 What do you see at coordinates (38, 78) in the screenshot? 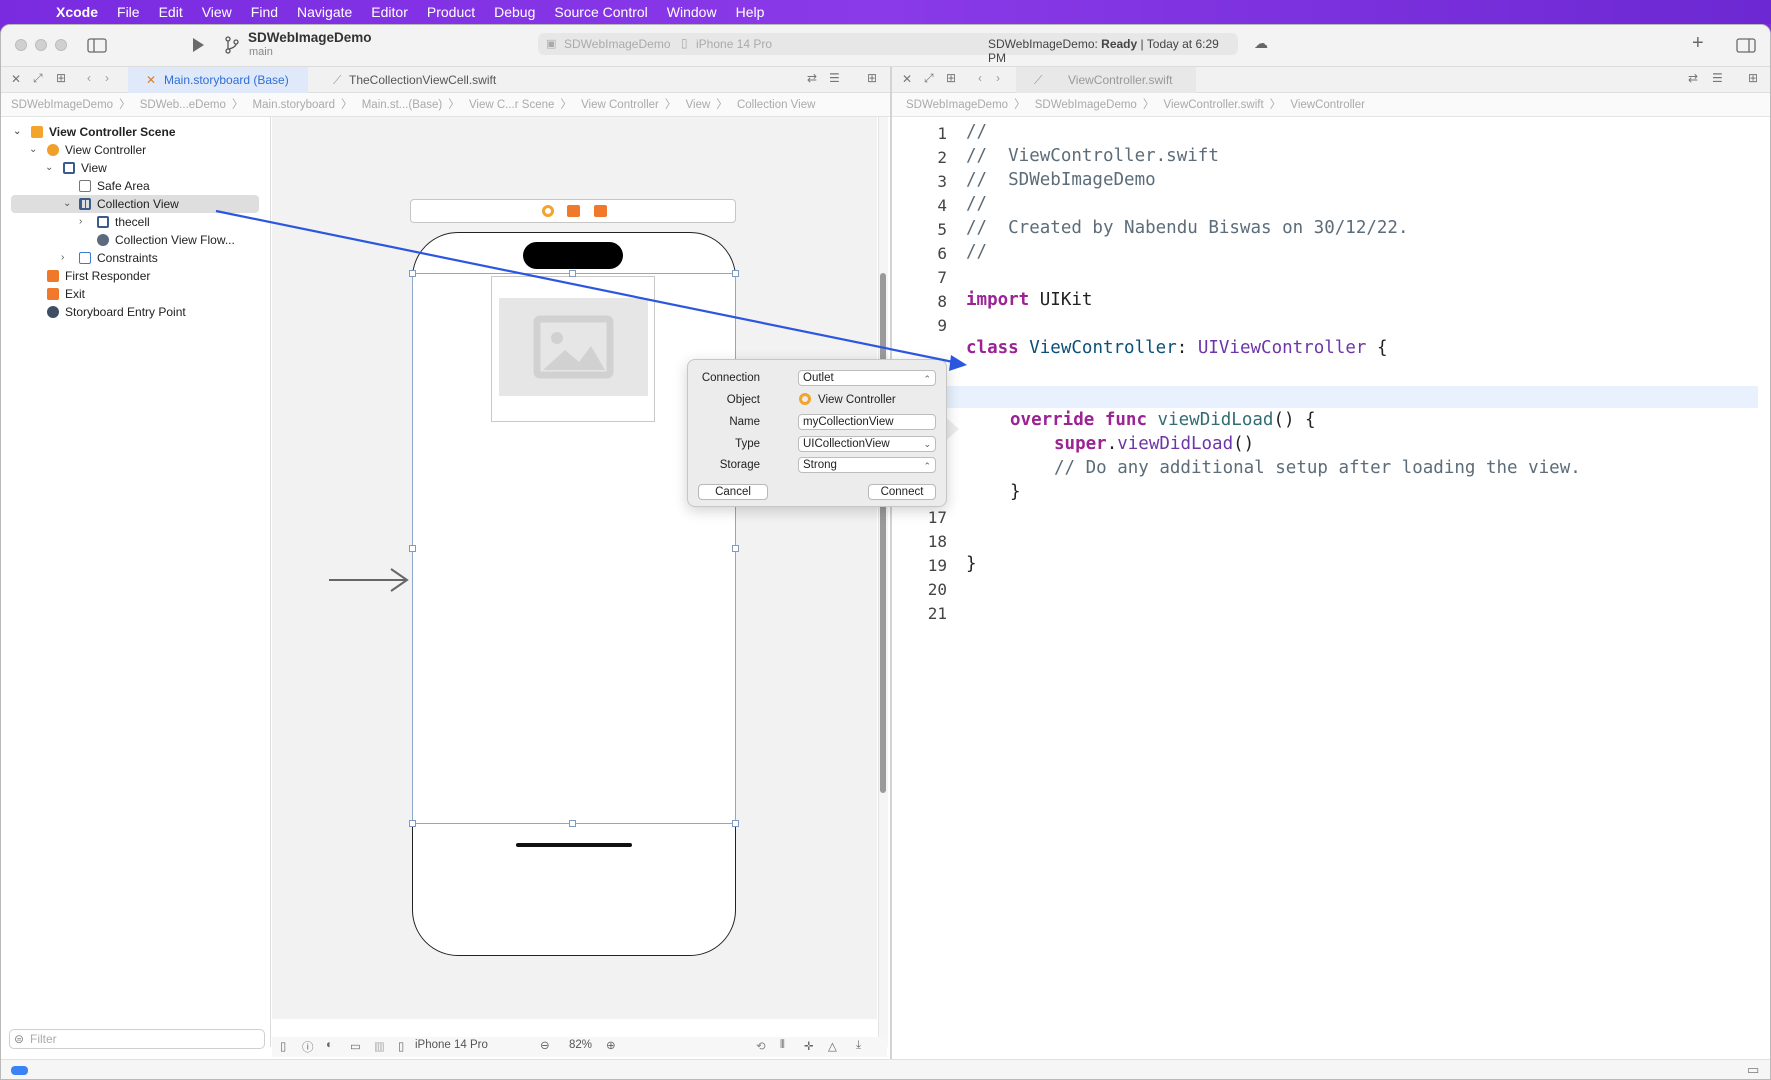
I see `maximize-icon: ⤢` at bounding box center [38, 78].